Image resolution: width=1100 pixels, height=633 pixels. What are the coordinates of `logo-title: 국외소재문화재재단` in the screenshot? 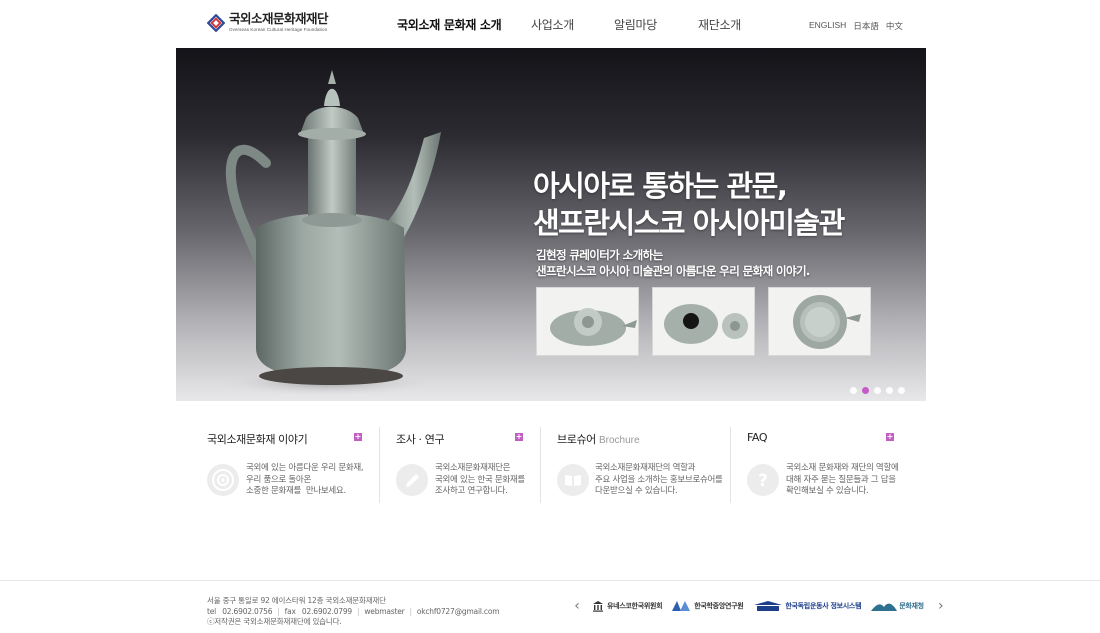 It's located at (279, 18).